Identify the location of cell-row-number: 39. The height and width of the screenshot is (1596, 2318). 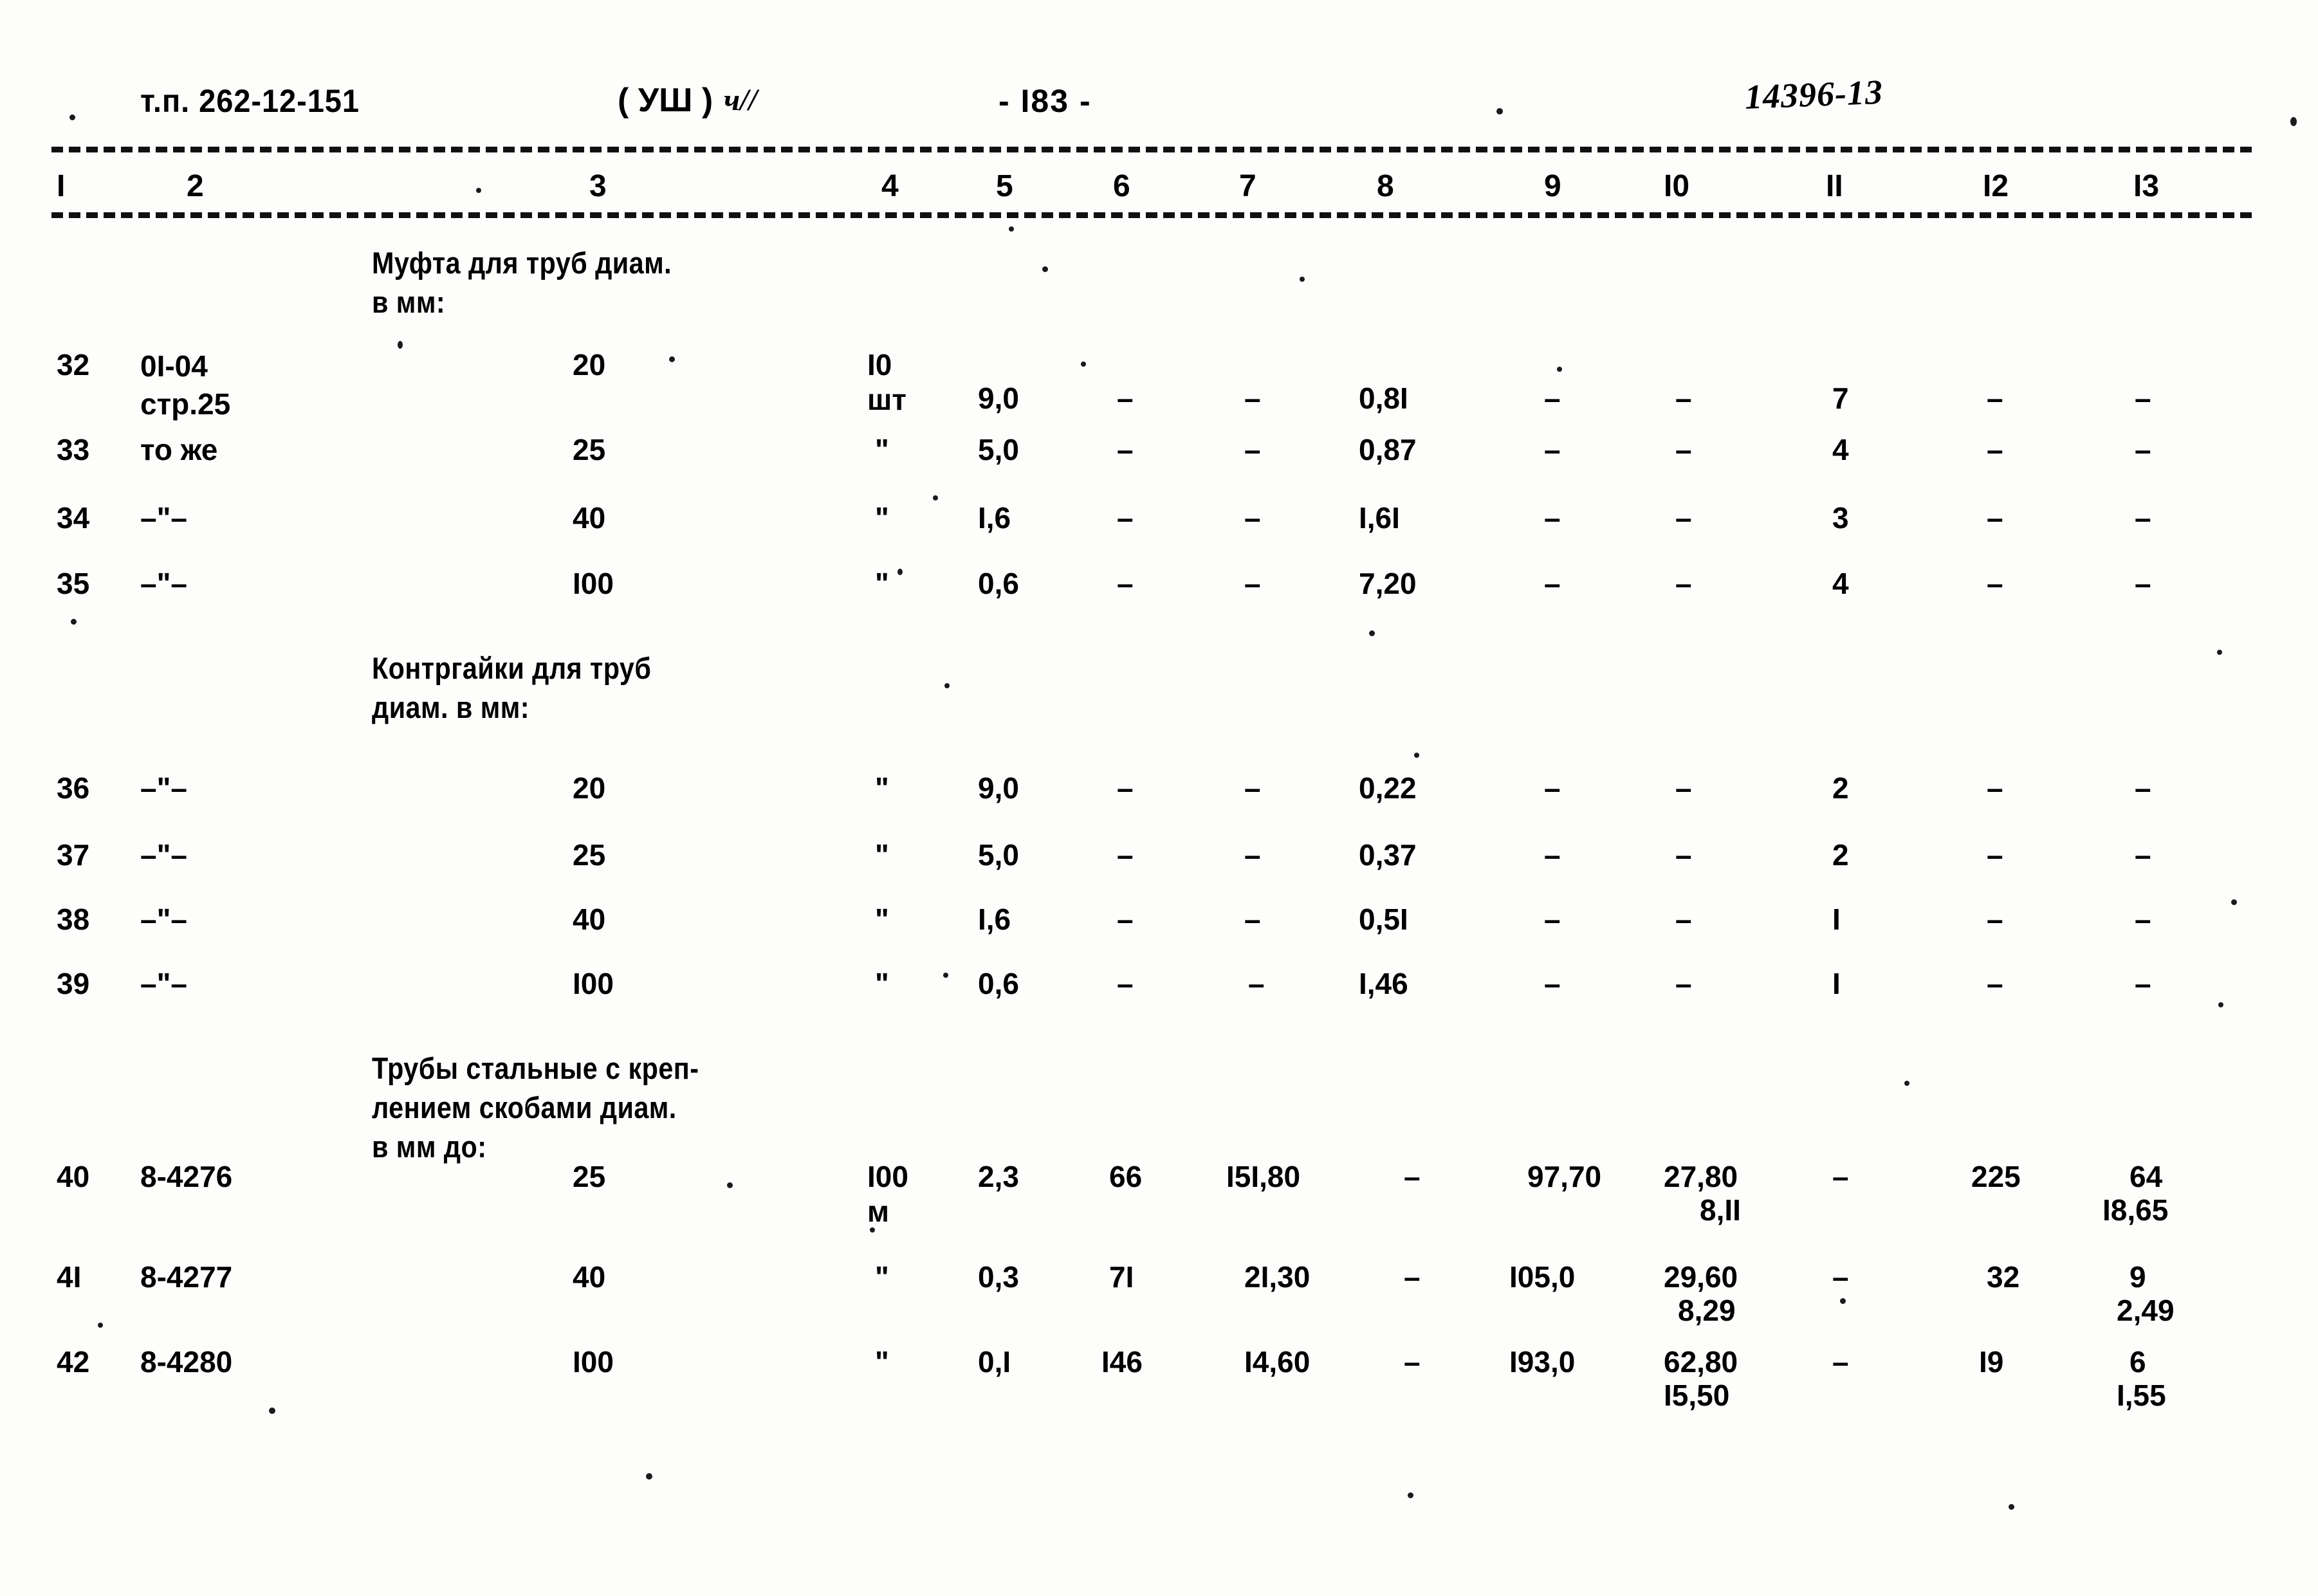
(74, 983).